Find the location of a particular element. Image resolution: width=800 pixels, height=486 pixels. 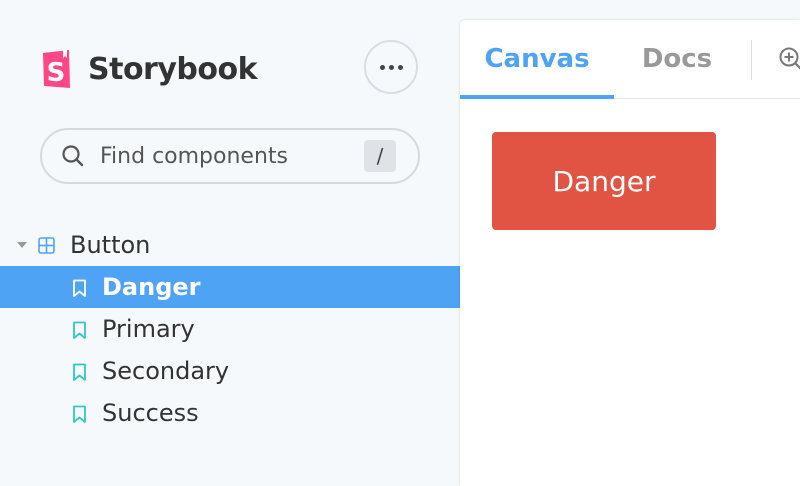

storybook-logo-icon: S is located at coordinates (56, 68).